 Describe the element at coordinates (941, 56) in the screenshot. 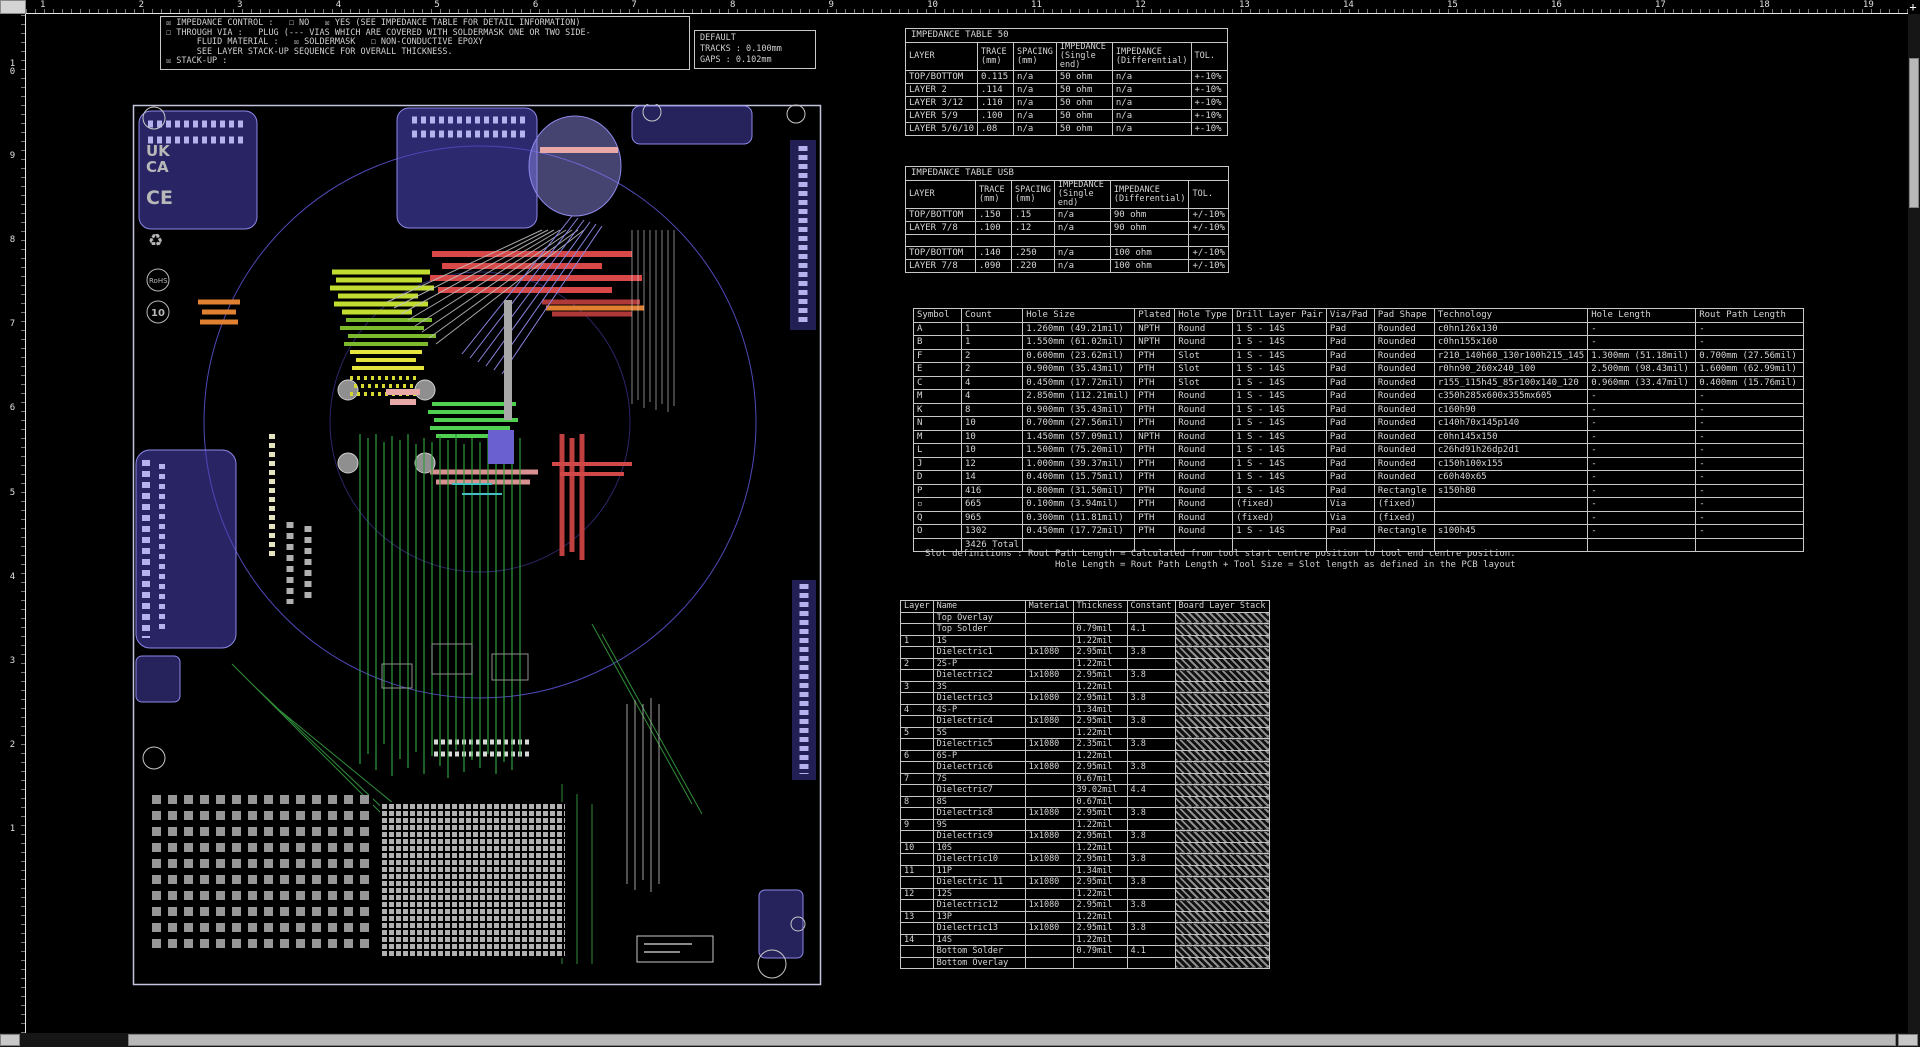

I see `table-cell: LAYER` at that location.